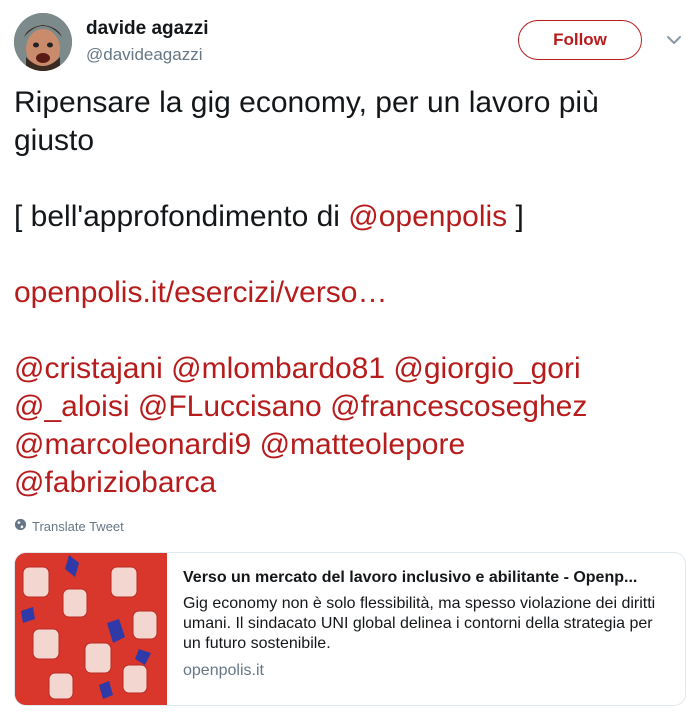  What do you see at coordinates (486, 368) in the screenshot?
I see `mention-link: @giorgio_gori` at bounding box center [486, 368].